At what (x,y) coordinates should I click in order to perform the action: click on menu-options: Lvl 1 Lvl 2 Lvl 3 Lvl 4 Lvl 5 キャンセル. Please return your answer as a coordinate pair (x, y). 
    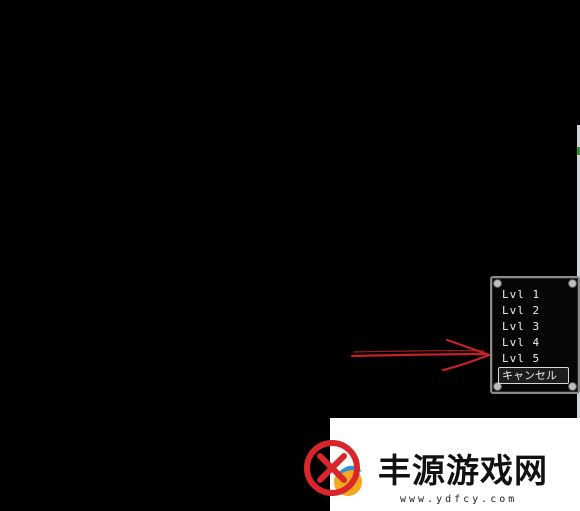
    Looking at the image, I should click on (533, 335).